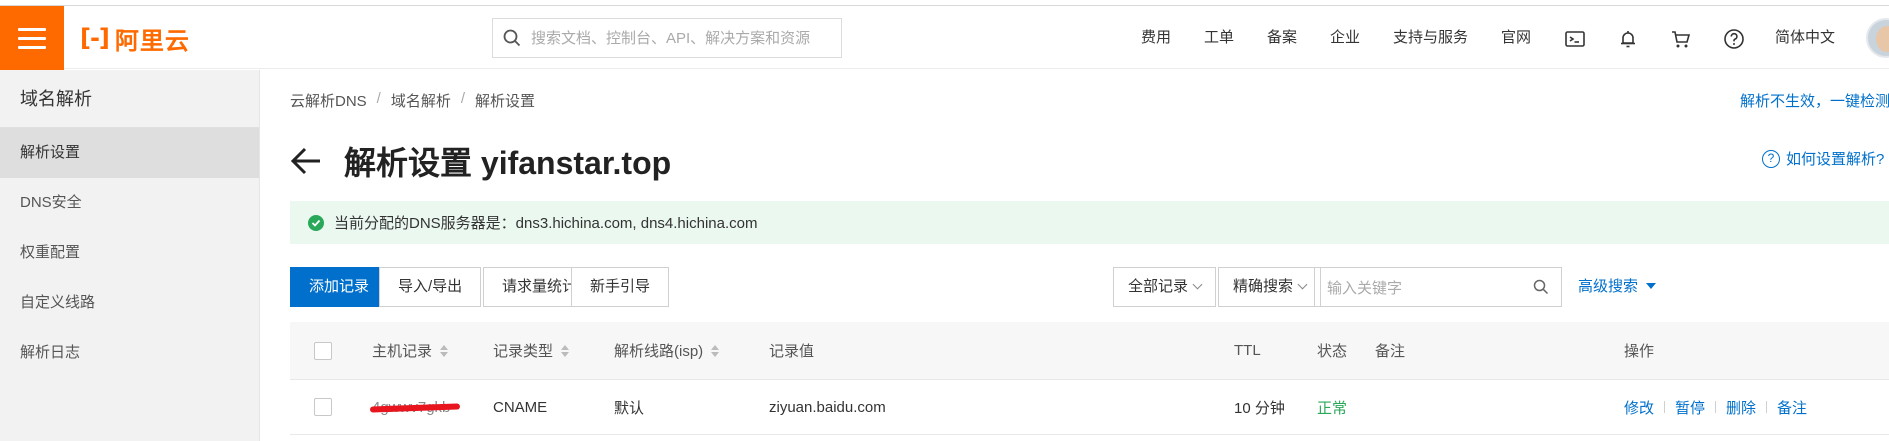 The image size is (1889, 441). I want to click on column-header-type: 记录类型, so click(531, 350).